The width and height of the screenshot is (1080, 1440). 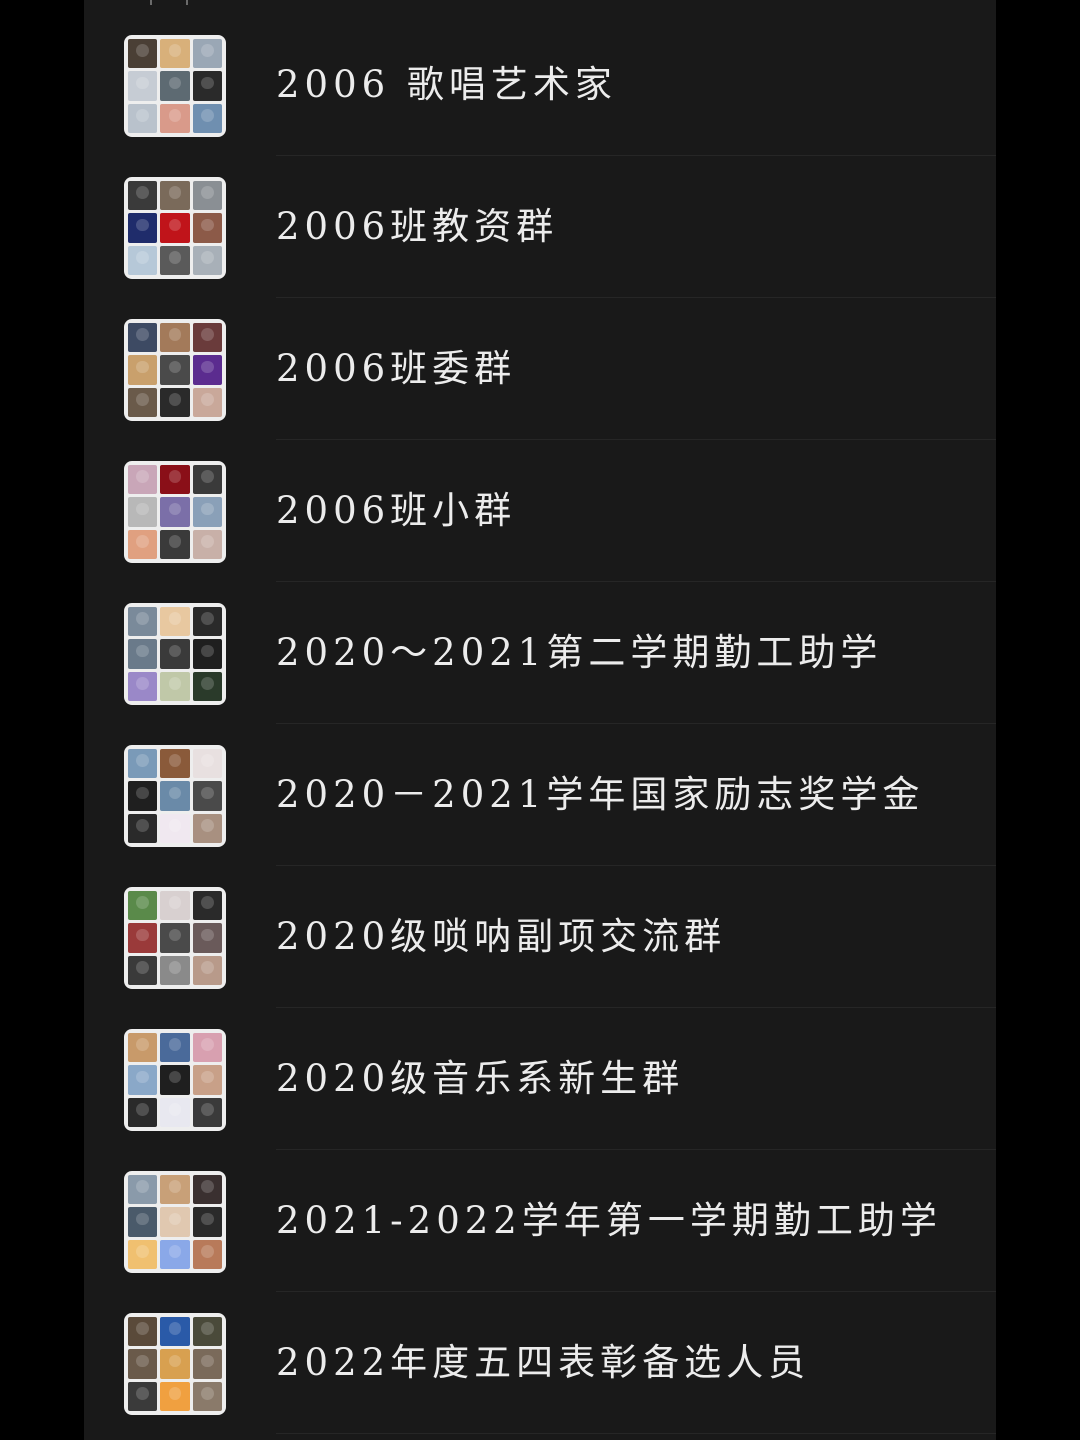 I want to click on group-list-item: 2021-2022学年第一学期勤工助学, so click(x=540, y=1221).